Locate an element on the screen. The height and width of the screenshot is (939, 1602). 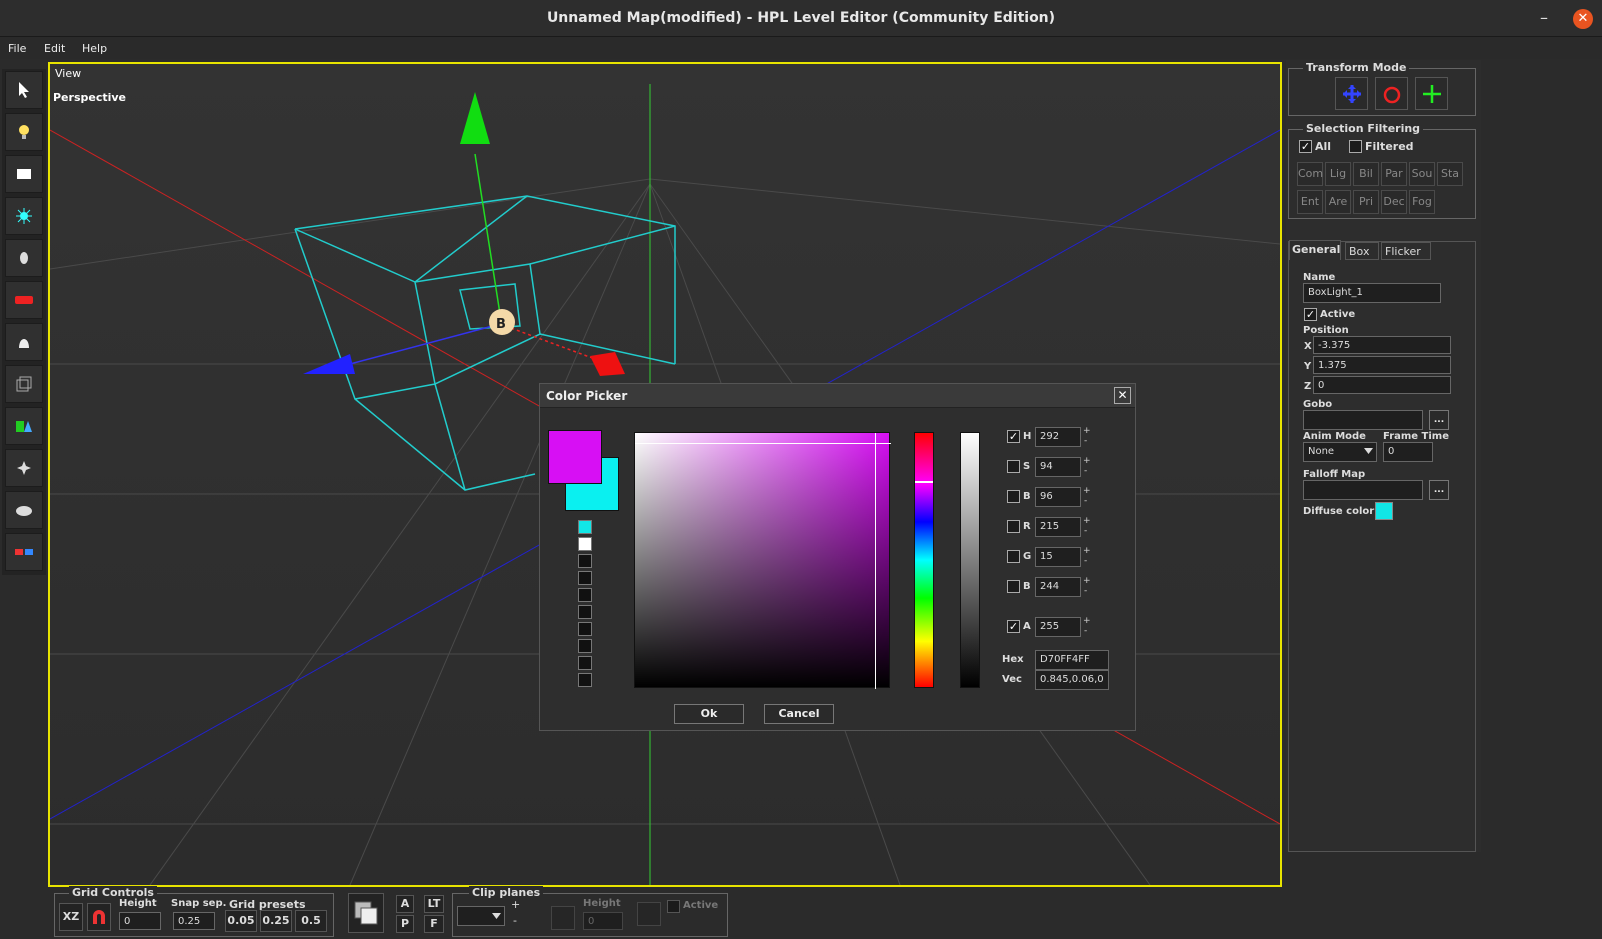
static-object-icon is located at coordinates (24, 300).